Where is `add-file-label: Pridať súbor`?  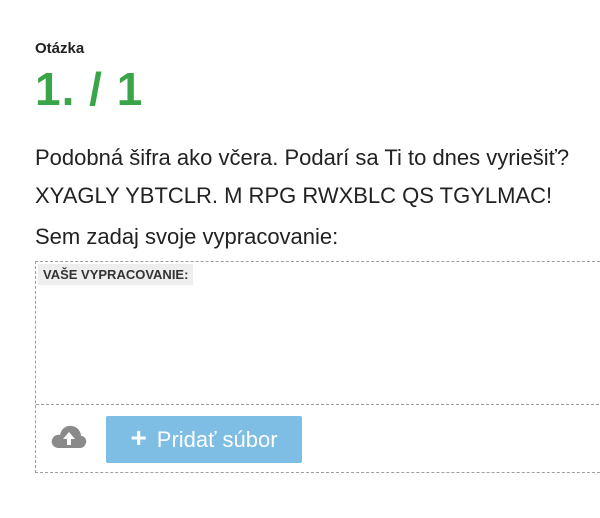 add-file-label: Pridať súbor is located at coordinates (217, 439).